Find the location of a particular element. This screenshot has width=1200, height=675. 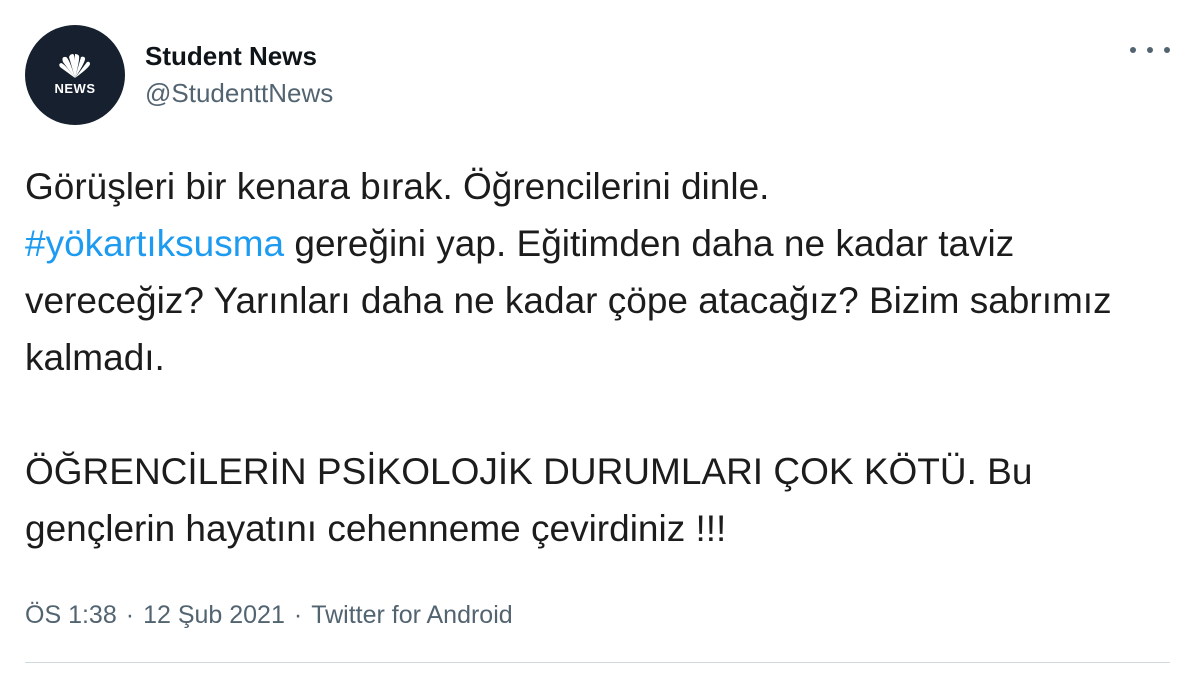

divider is located at coordinates (597, 662).